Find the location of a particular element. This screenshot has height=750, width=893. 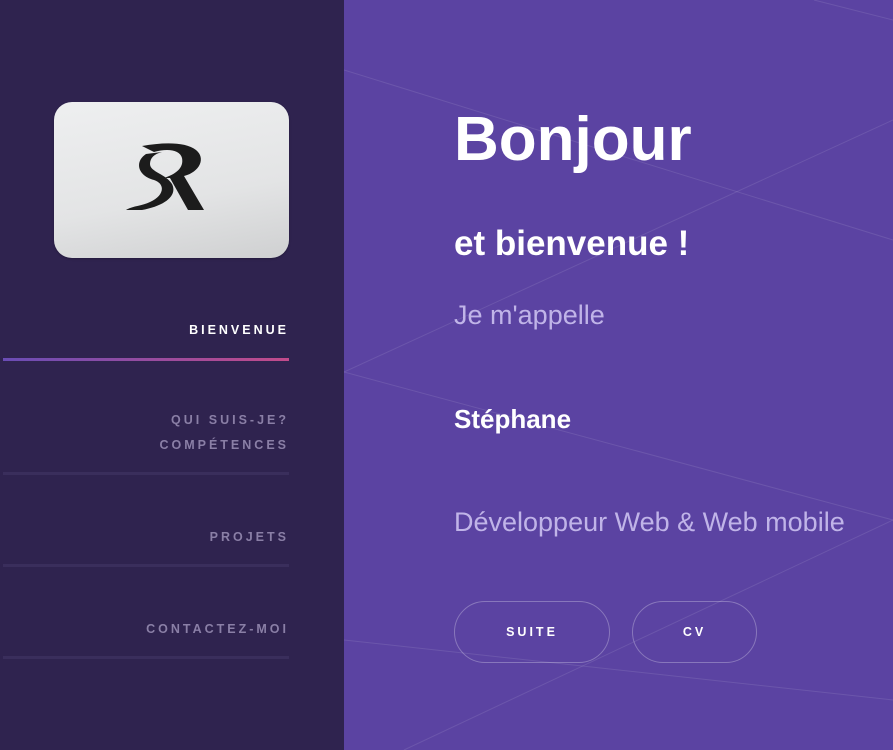

nav-item-label: BIENVENUE is located at coordinates (239, 330).